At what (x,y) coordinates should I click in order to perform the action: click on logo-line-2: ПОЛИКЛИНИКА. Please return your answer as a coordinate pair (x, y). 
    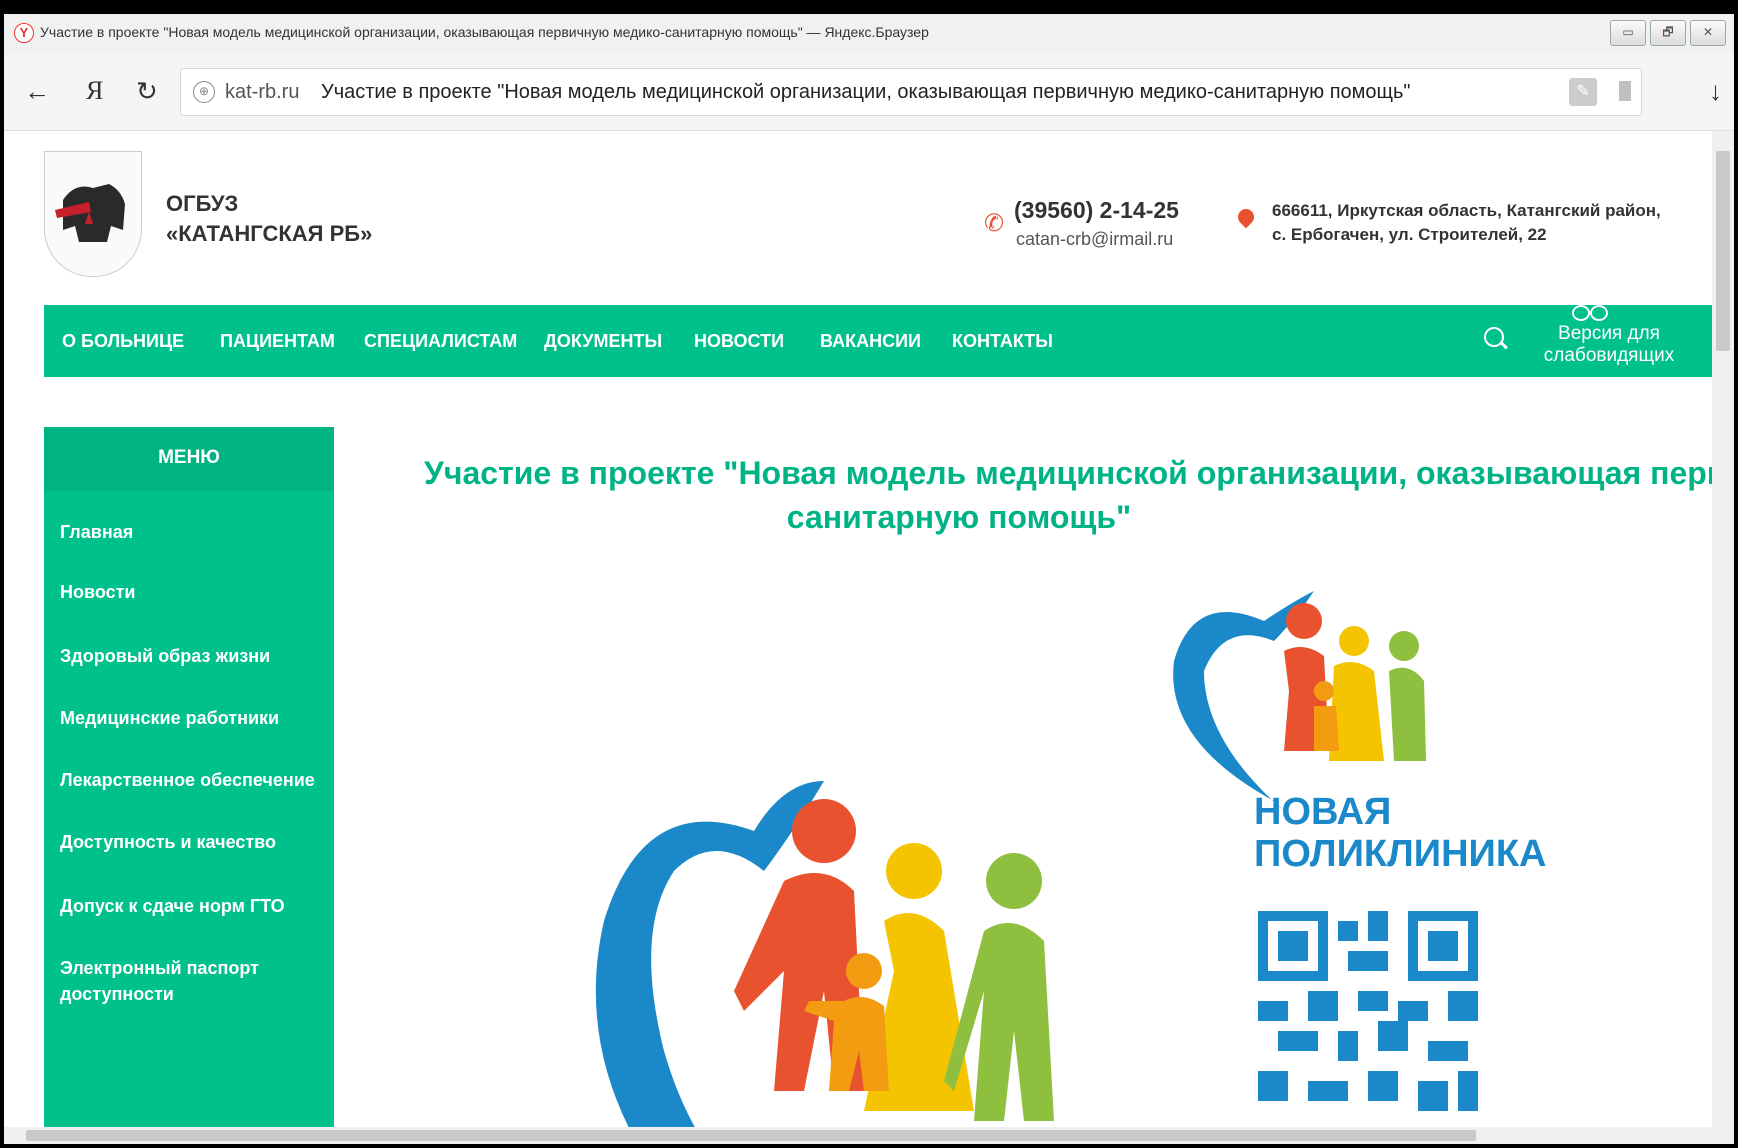
    Looking at the image, I should click on (1400, 854).